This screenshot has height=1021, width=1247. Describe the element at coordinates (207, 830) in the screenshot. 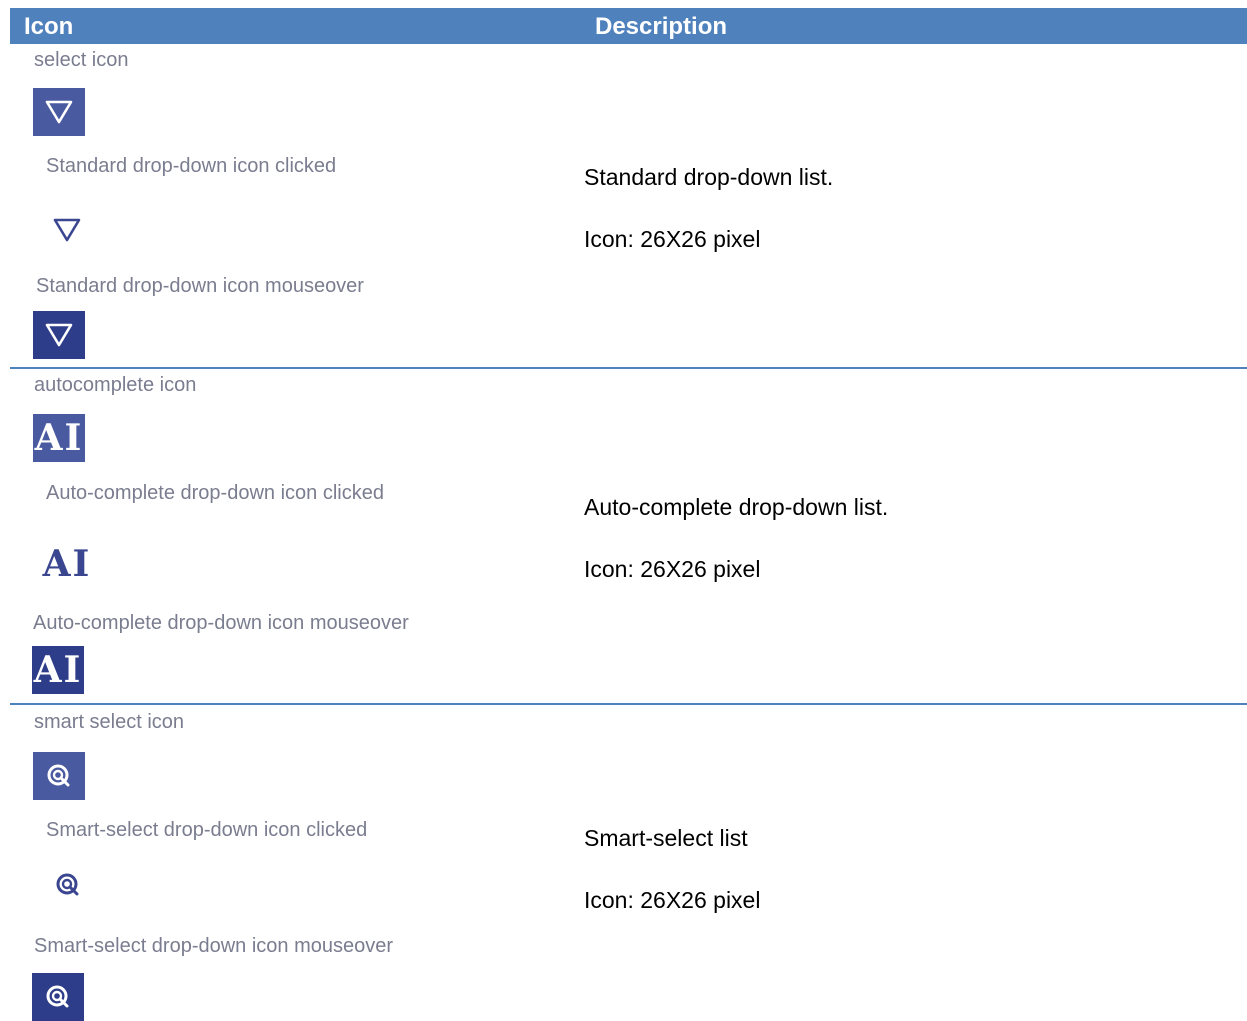

I see `row-caption: Smart-select drop-down icon clicked` at that location.